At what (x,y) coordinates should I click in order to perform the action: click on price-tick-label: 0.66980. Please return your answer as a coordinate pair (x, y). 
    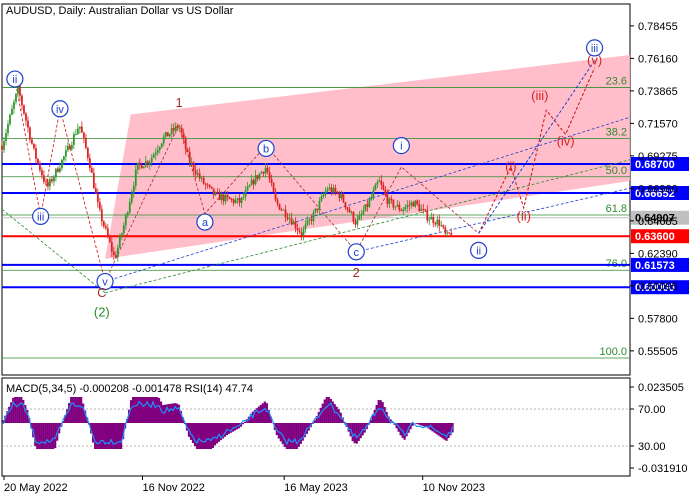
    Looking at the image, I should click on (658, 189).